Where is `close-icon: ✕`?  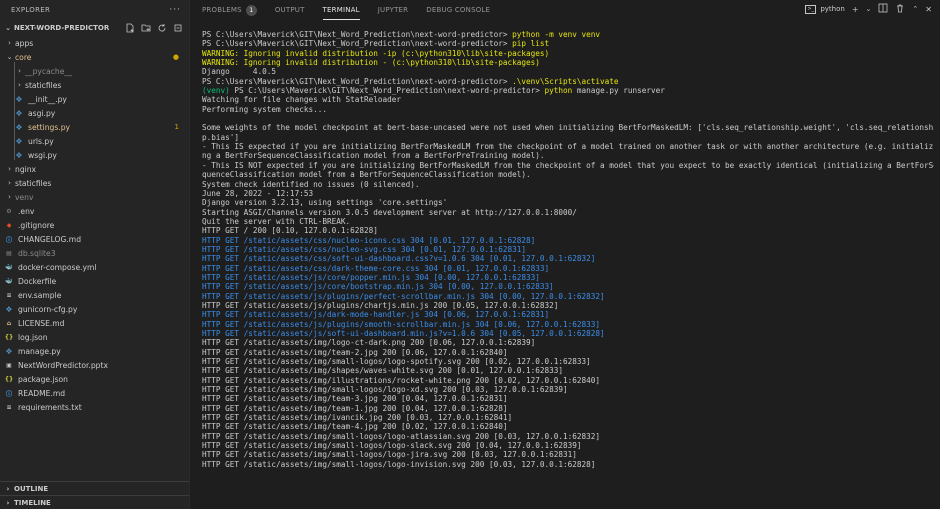 close-icon: ✕ is located at coordinates (928, 9).